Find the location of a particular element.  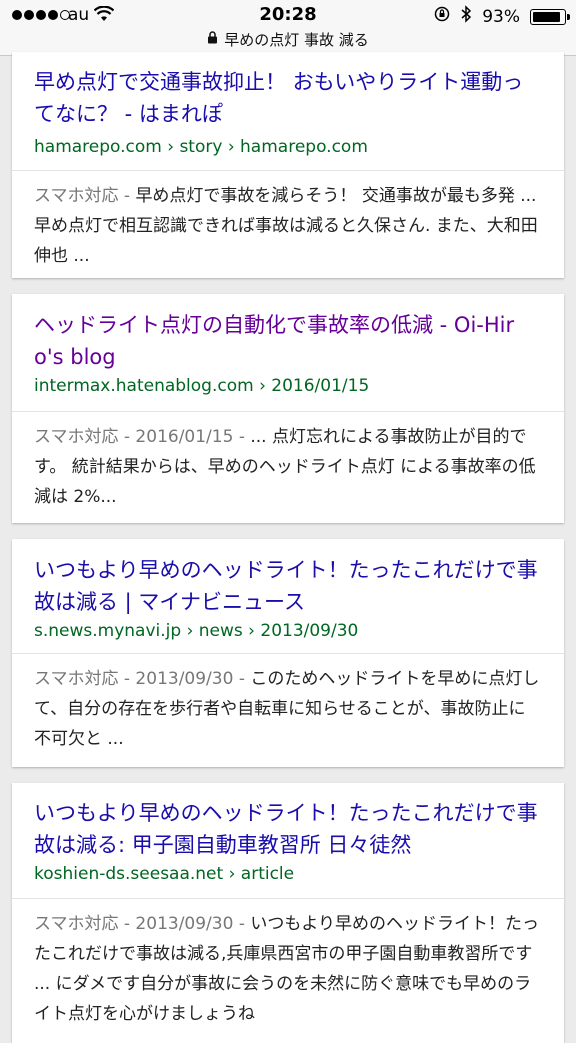

address-bar: 早めの点灯 事故 減る is located at coordinates (288, 39).